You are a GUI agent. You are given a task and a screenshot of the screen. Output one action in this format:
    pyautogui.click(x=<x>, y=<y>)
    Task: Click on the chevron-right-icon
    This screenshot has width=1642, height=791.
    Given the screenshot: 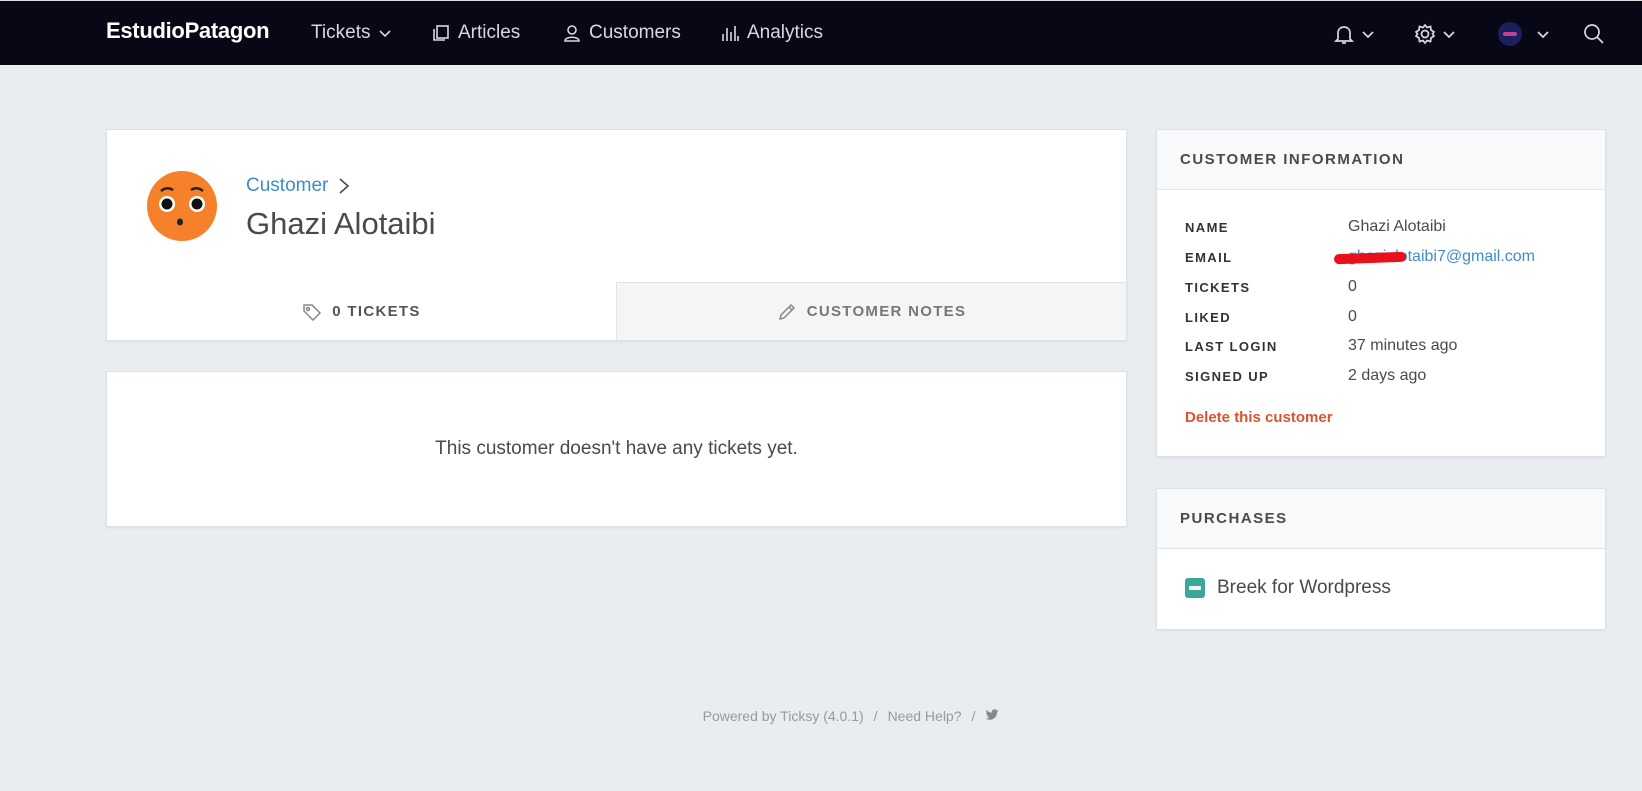 What is the action you would take?
    pyautogui.click(x=344, y=186)
    